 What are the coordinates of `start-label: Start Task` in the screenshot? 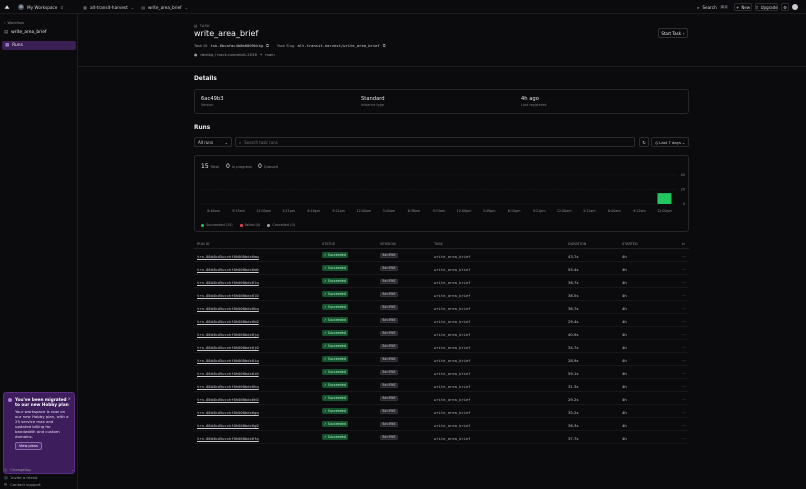 It's located at (671, 33).